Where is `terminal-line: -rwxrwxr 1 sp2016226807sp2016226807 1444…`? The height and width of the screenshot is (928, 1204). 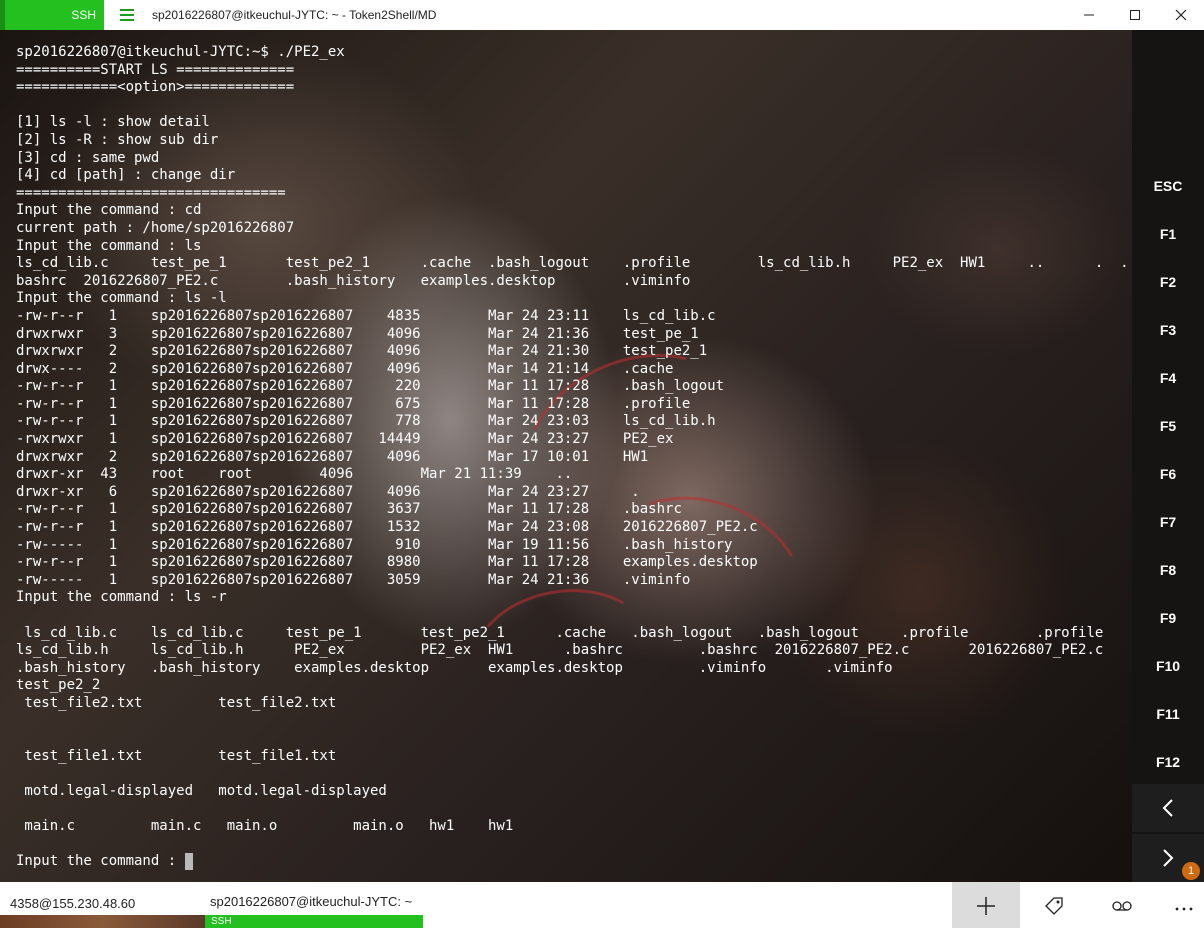
terminal-line: -rwxrwxr 1 sp2016226807sp2016226807 1444… is located at coordinates (345, 439).